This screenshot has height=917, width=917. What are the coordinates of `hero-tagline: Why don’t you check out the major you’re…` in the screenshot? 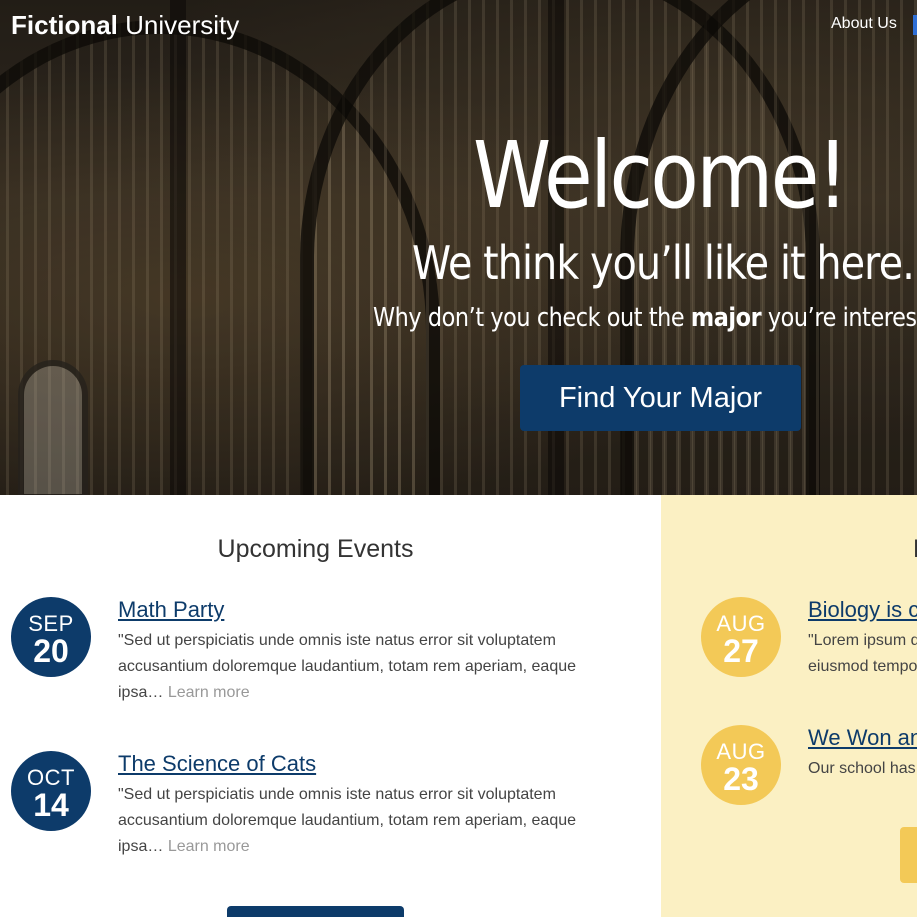 It's located at (645, 318).